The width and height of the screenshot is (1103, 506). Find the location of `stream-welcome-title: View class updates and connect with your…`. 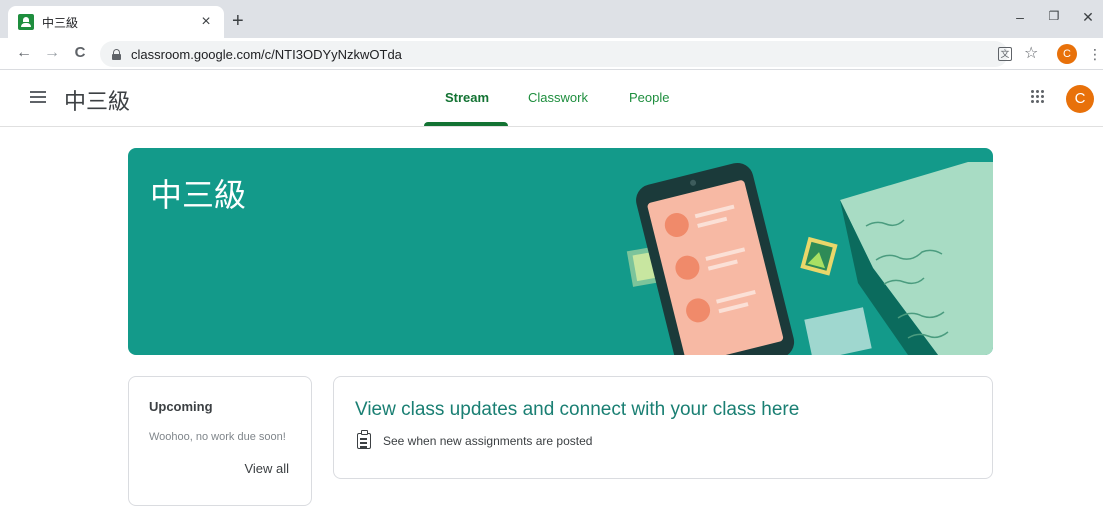

stream-welcome-title: View class updates and connect with your… is located at coordinates (577, 409).